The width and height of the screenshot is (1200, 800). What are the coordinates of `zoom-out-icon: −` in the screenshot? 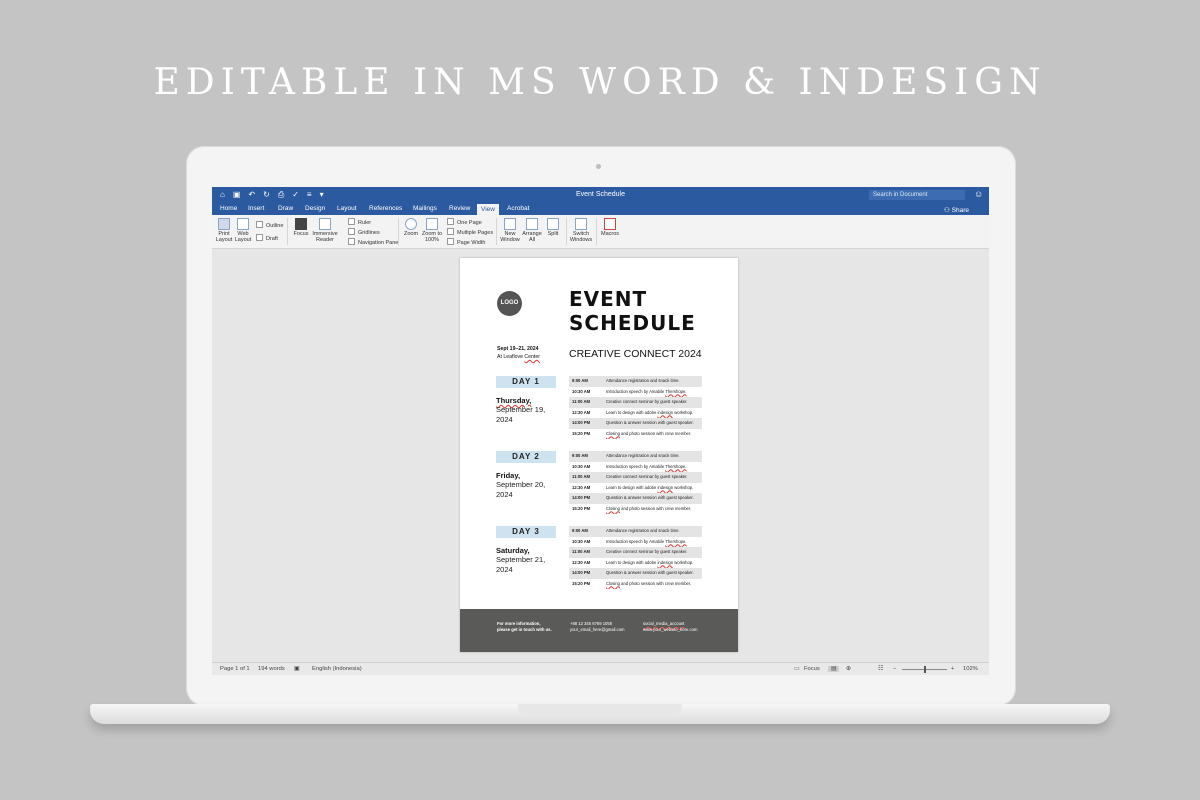 It's located at (894, 669).